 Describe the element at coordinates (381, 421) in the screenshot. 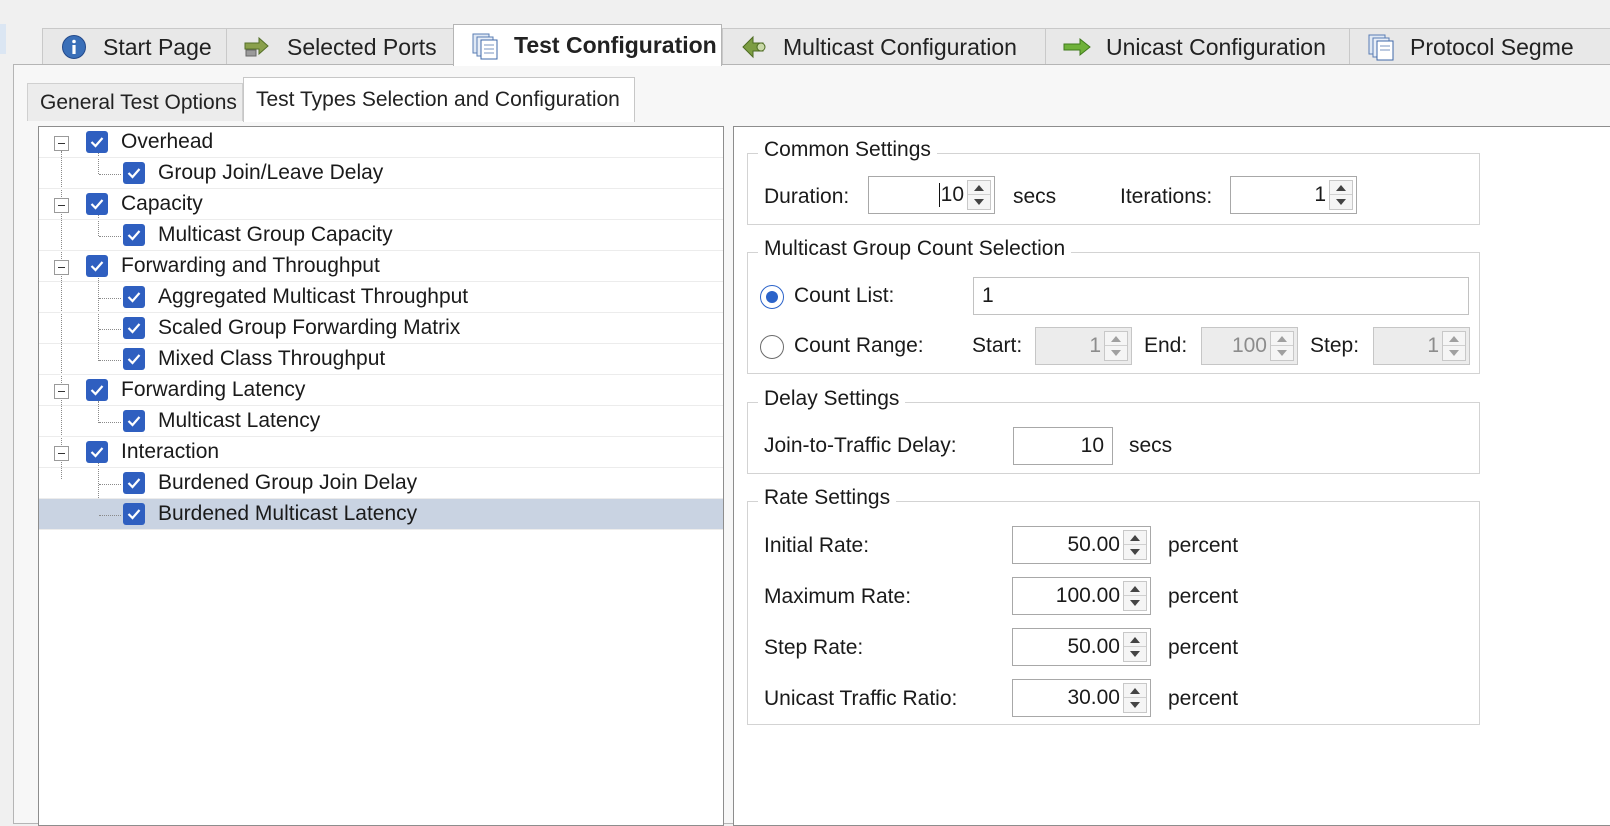

I see `tree-node-multicast-latency: Multicast Latency` at that location.